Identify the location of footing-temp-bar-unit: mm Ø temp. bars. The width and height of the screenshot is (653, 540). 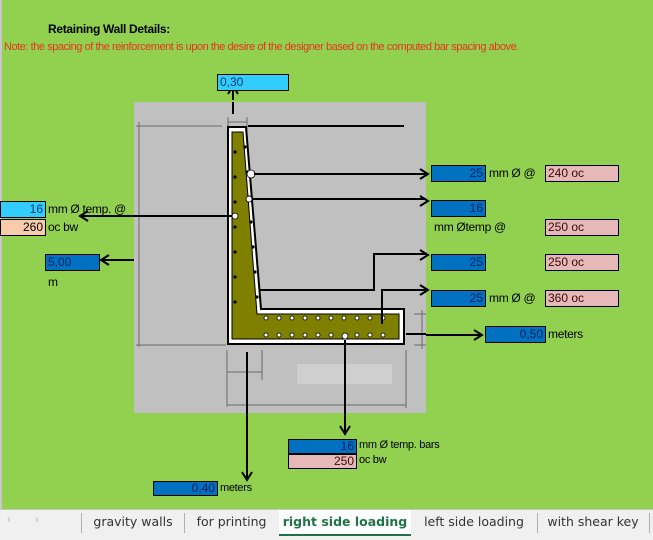
(399, 445).